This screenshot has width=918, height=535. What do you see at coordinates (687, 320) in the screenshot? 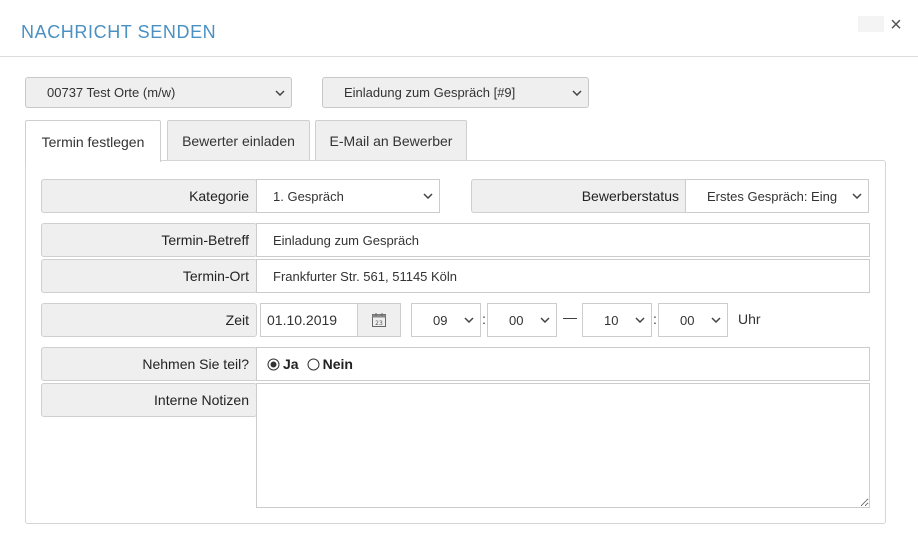
I see `end-min-value: 00` at bounding box center [687, 320].